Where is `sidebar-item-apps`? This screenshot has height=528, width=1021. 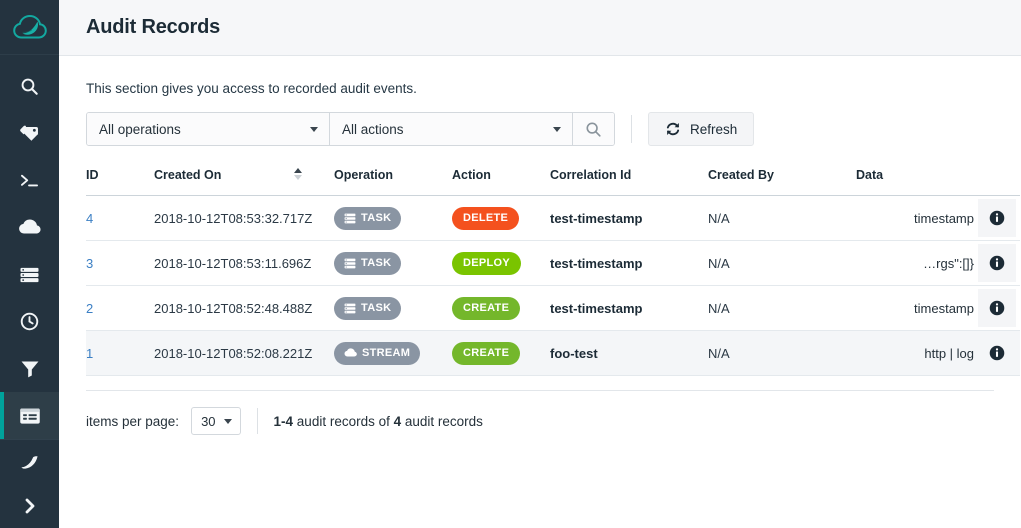 sidebar-item-apps is located at coordinates (29, 133).